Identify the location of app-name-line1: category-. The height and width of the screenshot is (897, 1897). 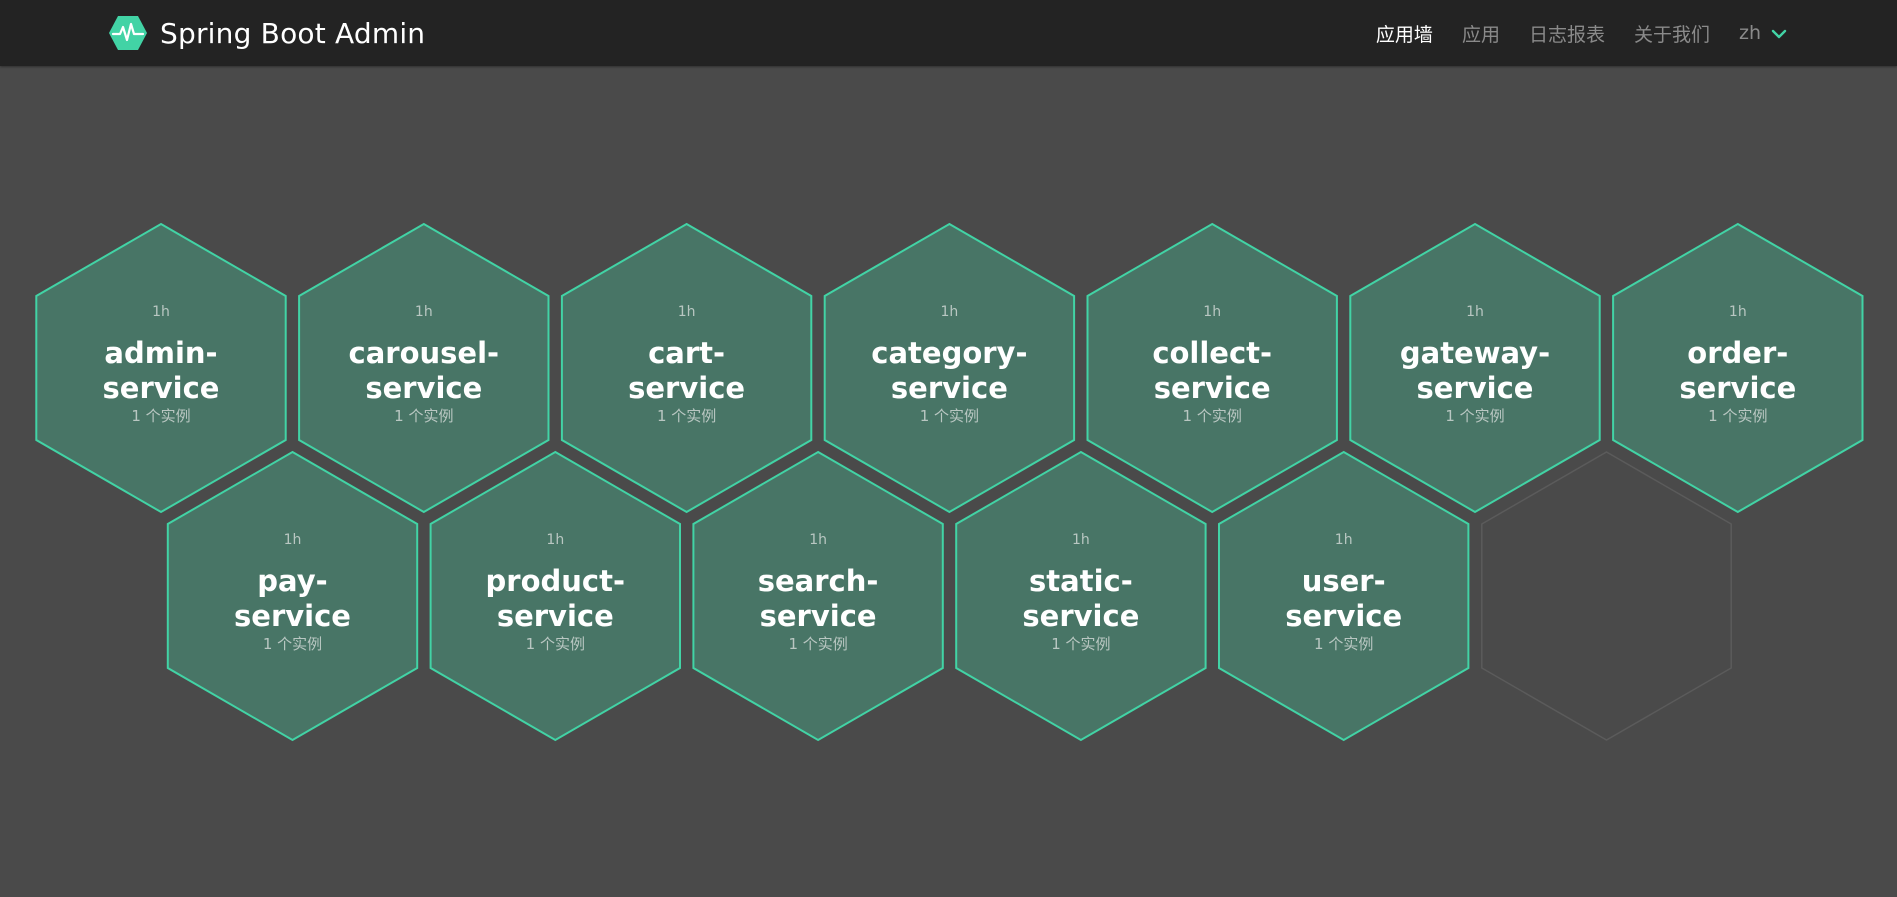
(949, 353).